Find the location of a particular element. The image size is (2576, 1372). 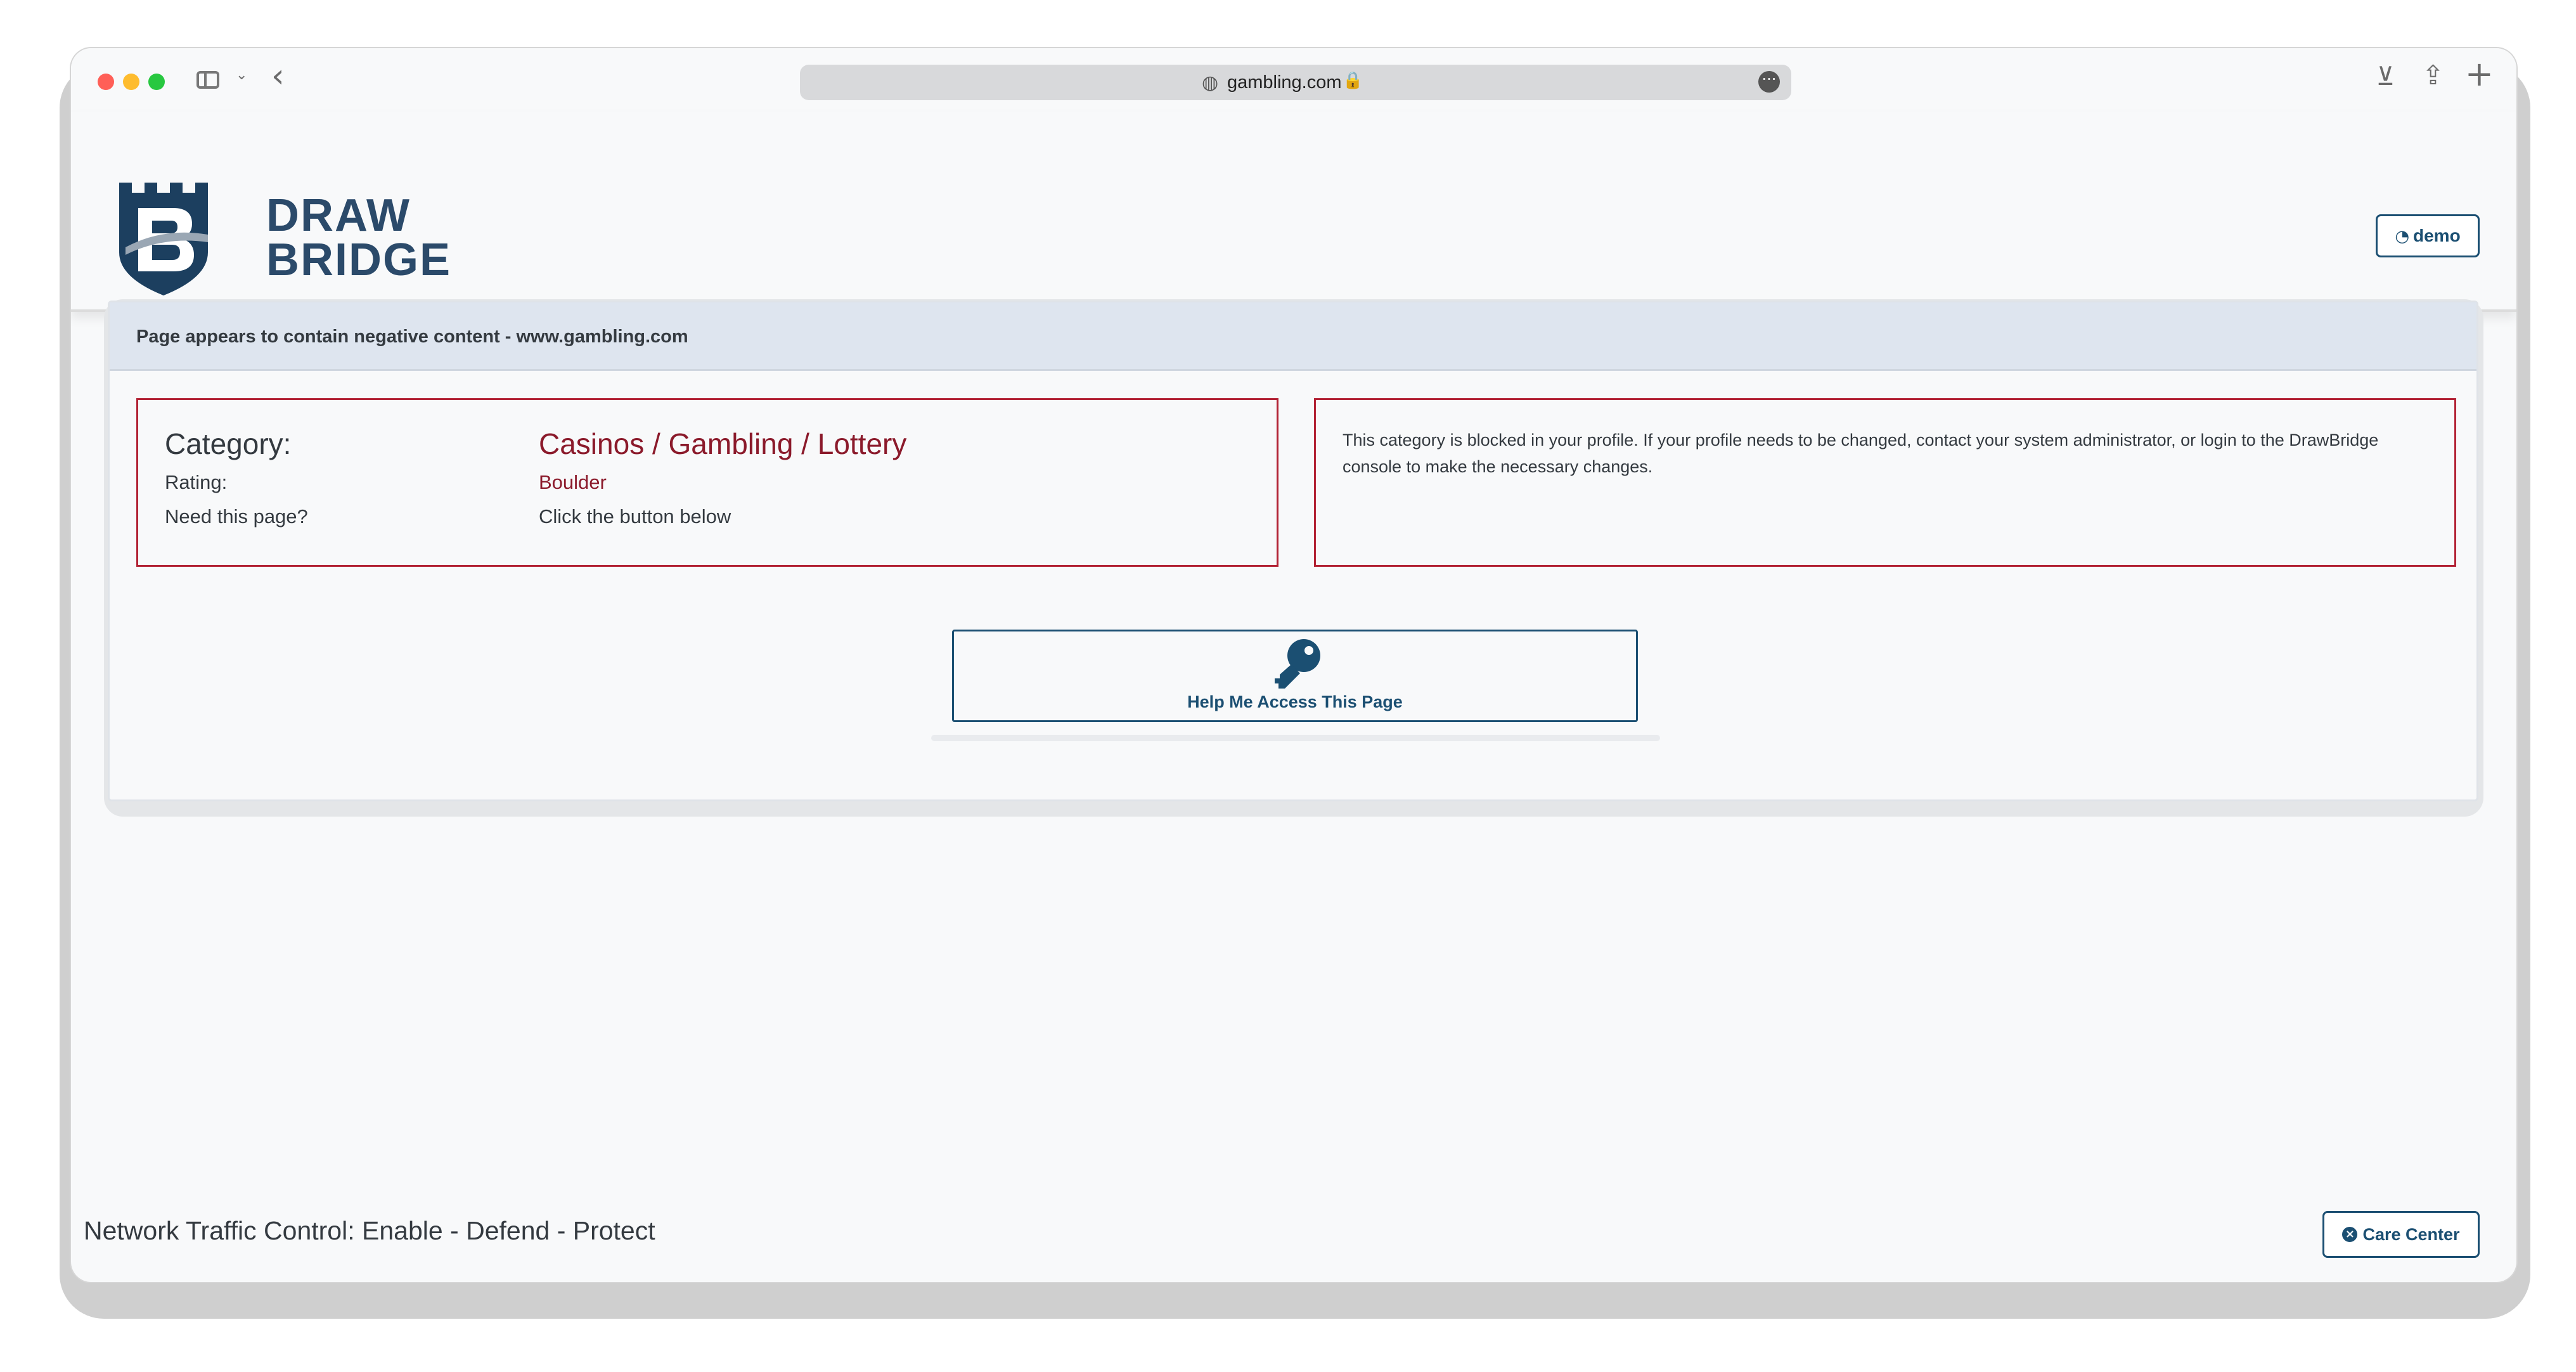

sidebar-icon is located at coordinates (207, 80).